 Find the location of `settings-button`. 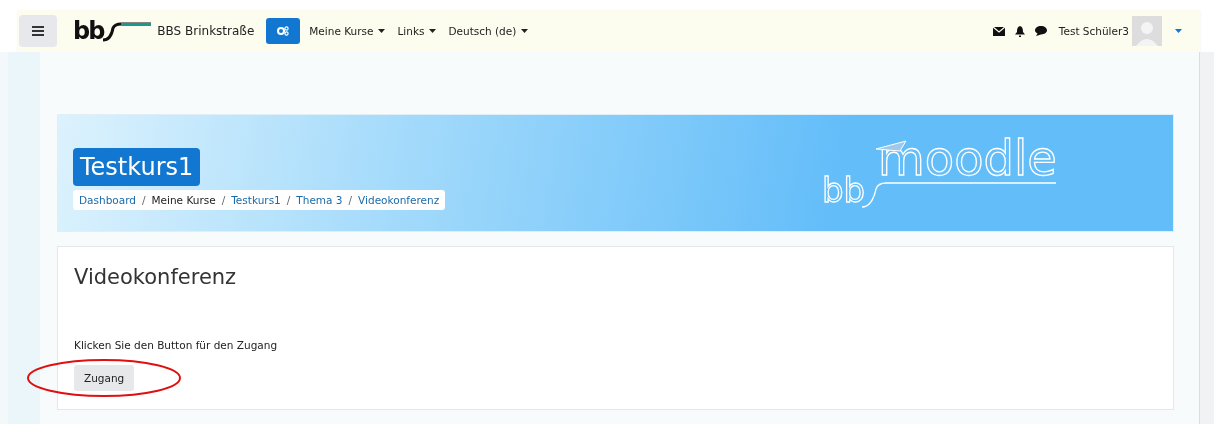

settings-button is located at coordinates (283, 31).